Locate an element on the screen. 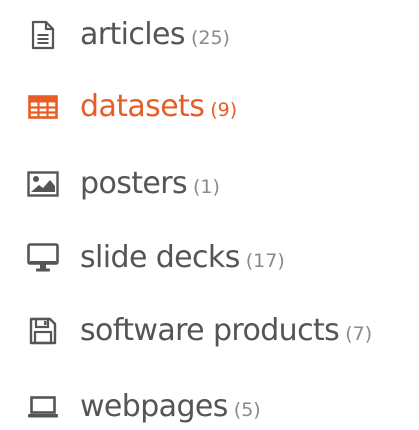 The height and width of the screenshot is (430, 419). nav-item-datasets: datasets (9) is located at coordinates (131, 107).